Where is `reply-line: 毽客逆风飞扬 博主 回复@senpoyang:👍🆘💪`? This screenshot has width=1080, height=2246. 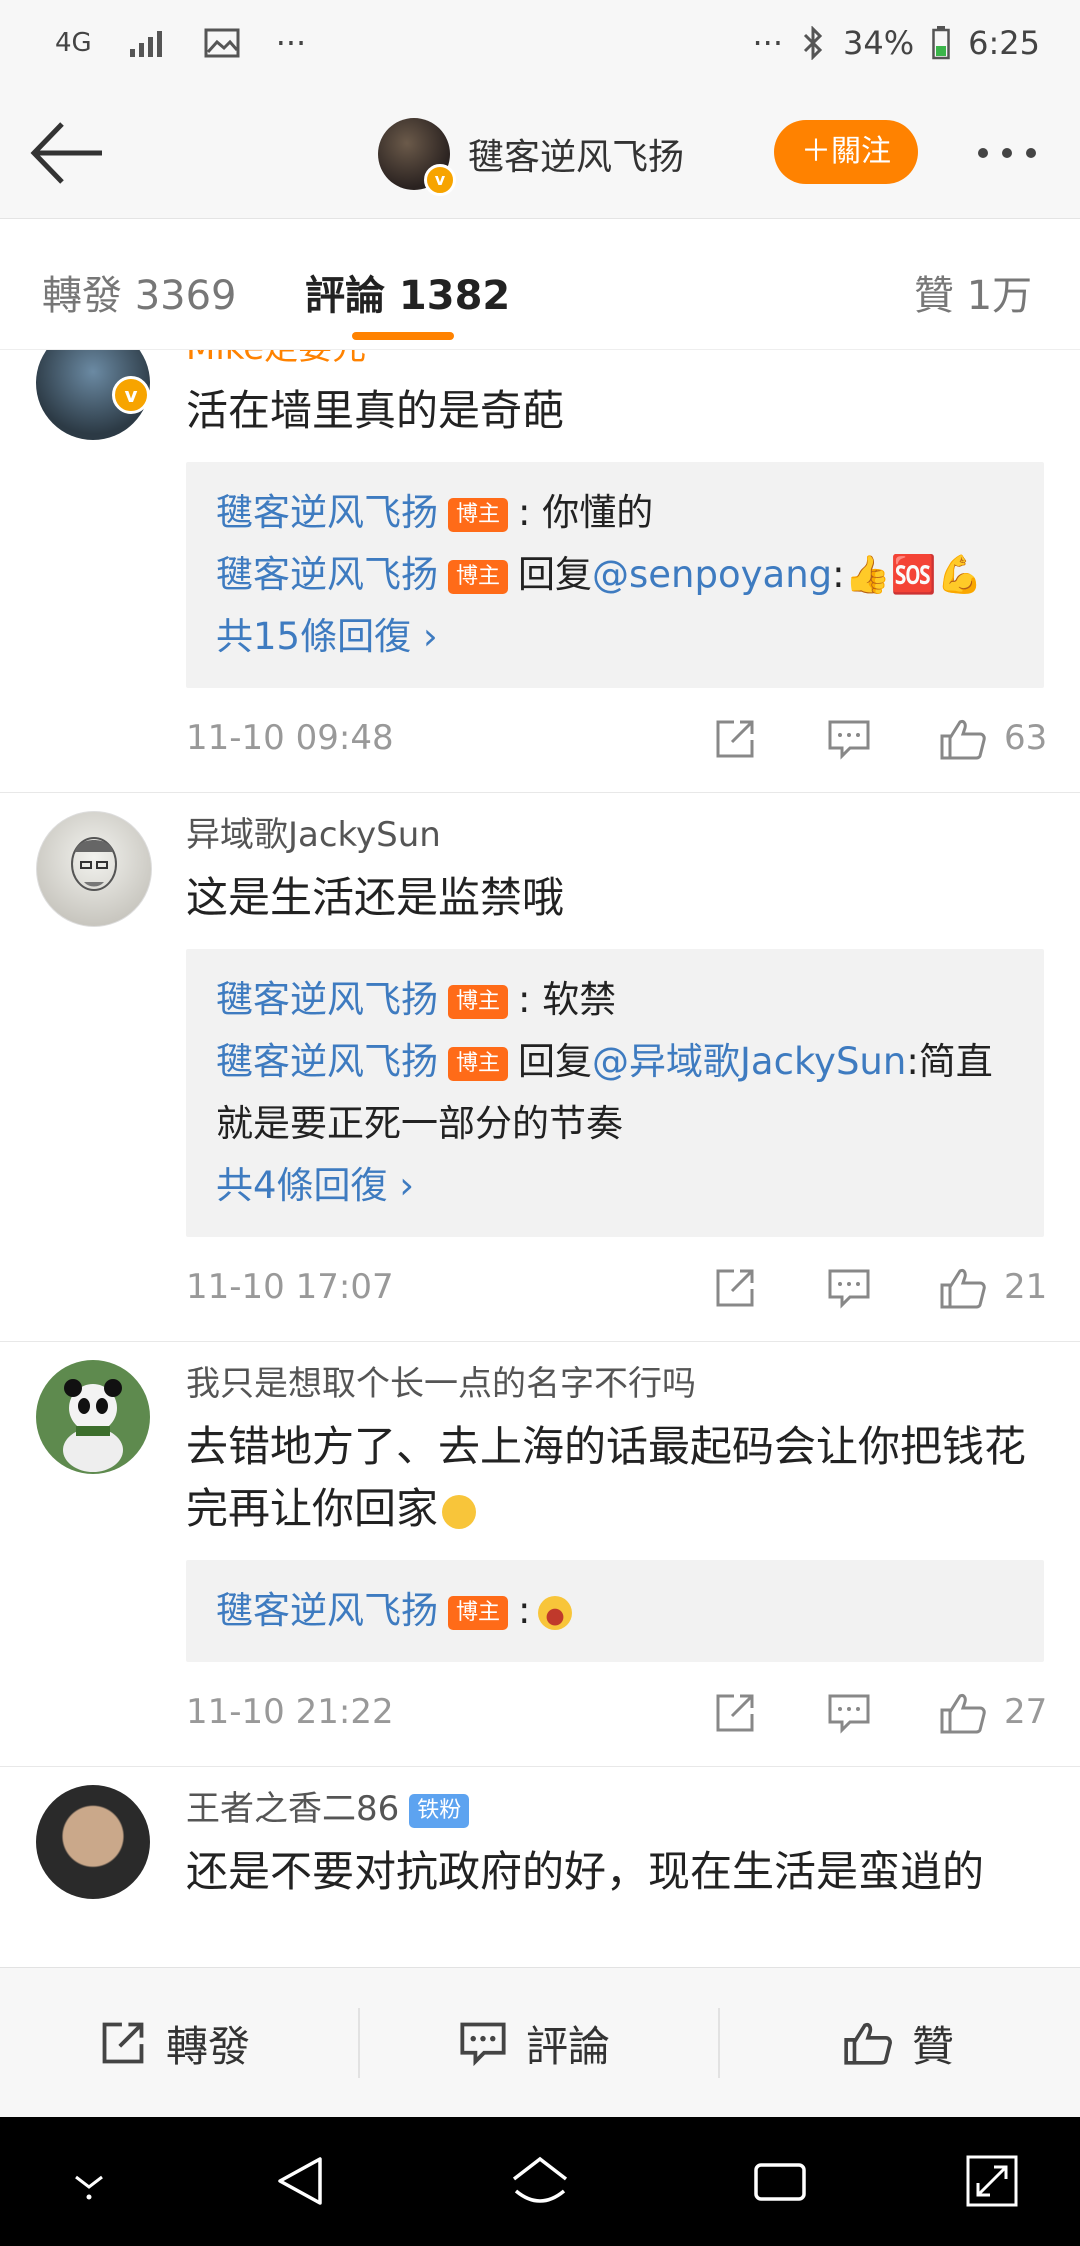 reply-line: 毽客逆风飞扬 博主 回复@senpoyang:👍🆘💪 is located at coordinates (615, 575).